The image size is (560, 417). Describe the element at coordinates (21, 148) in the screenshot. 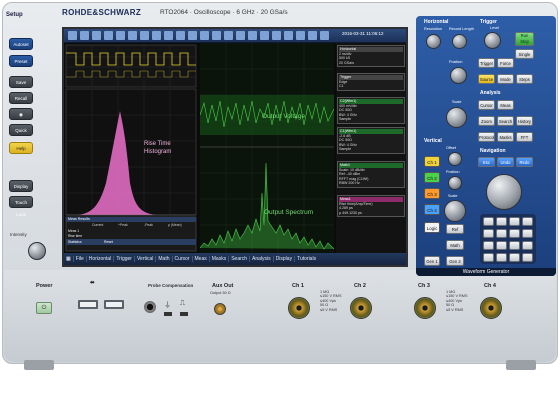

I see `help-button: Help` at that location.